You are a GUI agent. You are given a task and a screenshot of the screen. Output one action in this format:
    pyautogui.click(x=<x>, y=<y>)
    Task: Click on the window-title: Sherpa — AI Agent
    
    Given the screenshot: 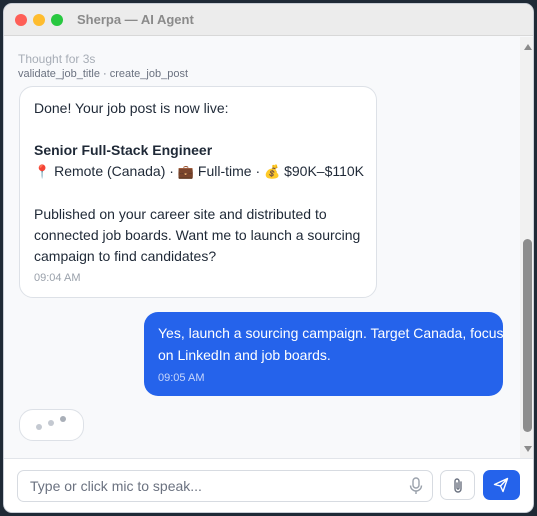 What is the action you would take?
    pyautogui.click(x=135, y=19)
    